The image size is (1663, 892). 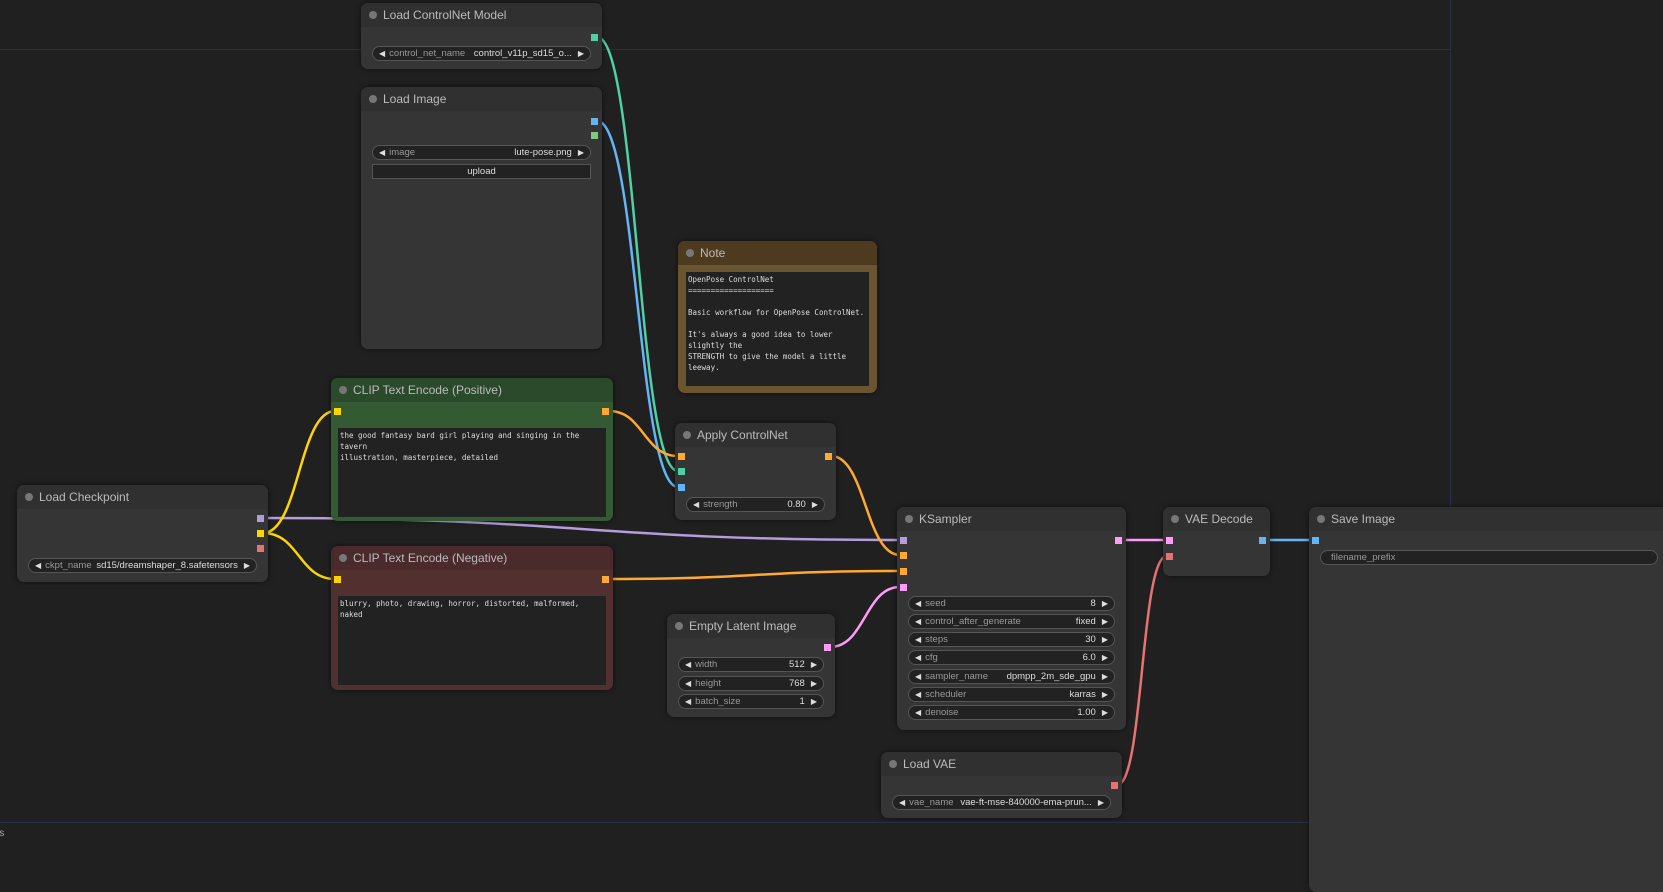 What do you see at coordinates (481, 15) in the screenshot?
I see `node-title: Load ControlNet Model` at bounding box center [481, 15].